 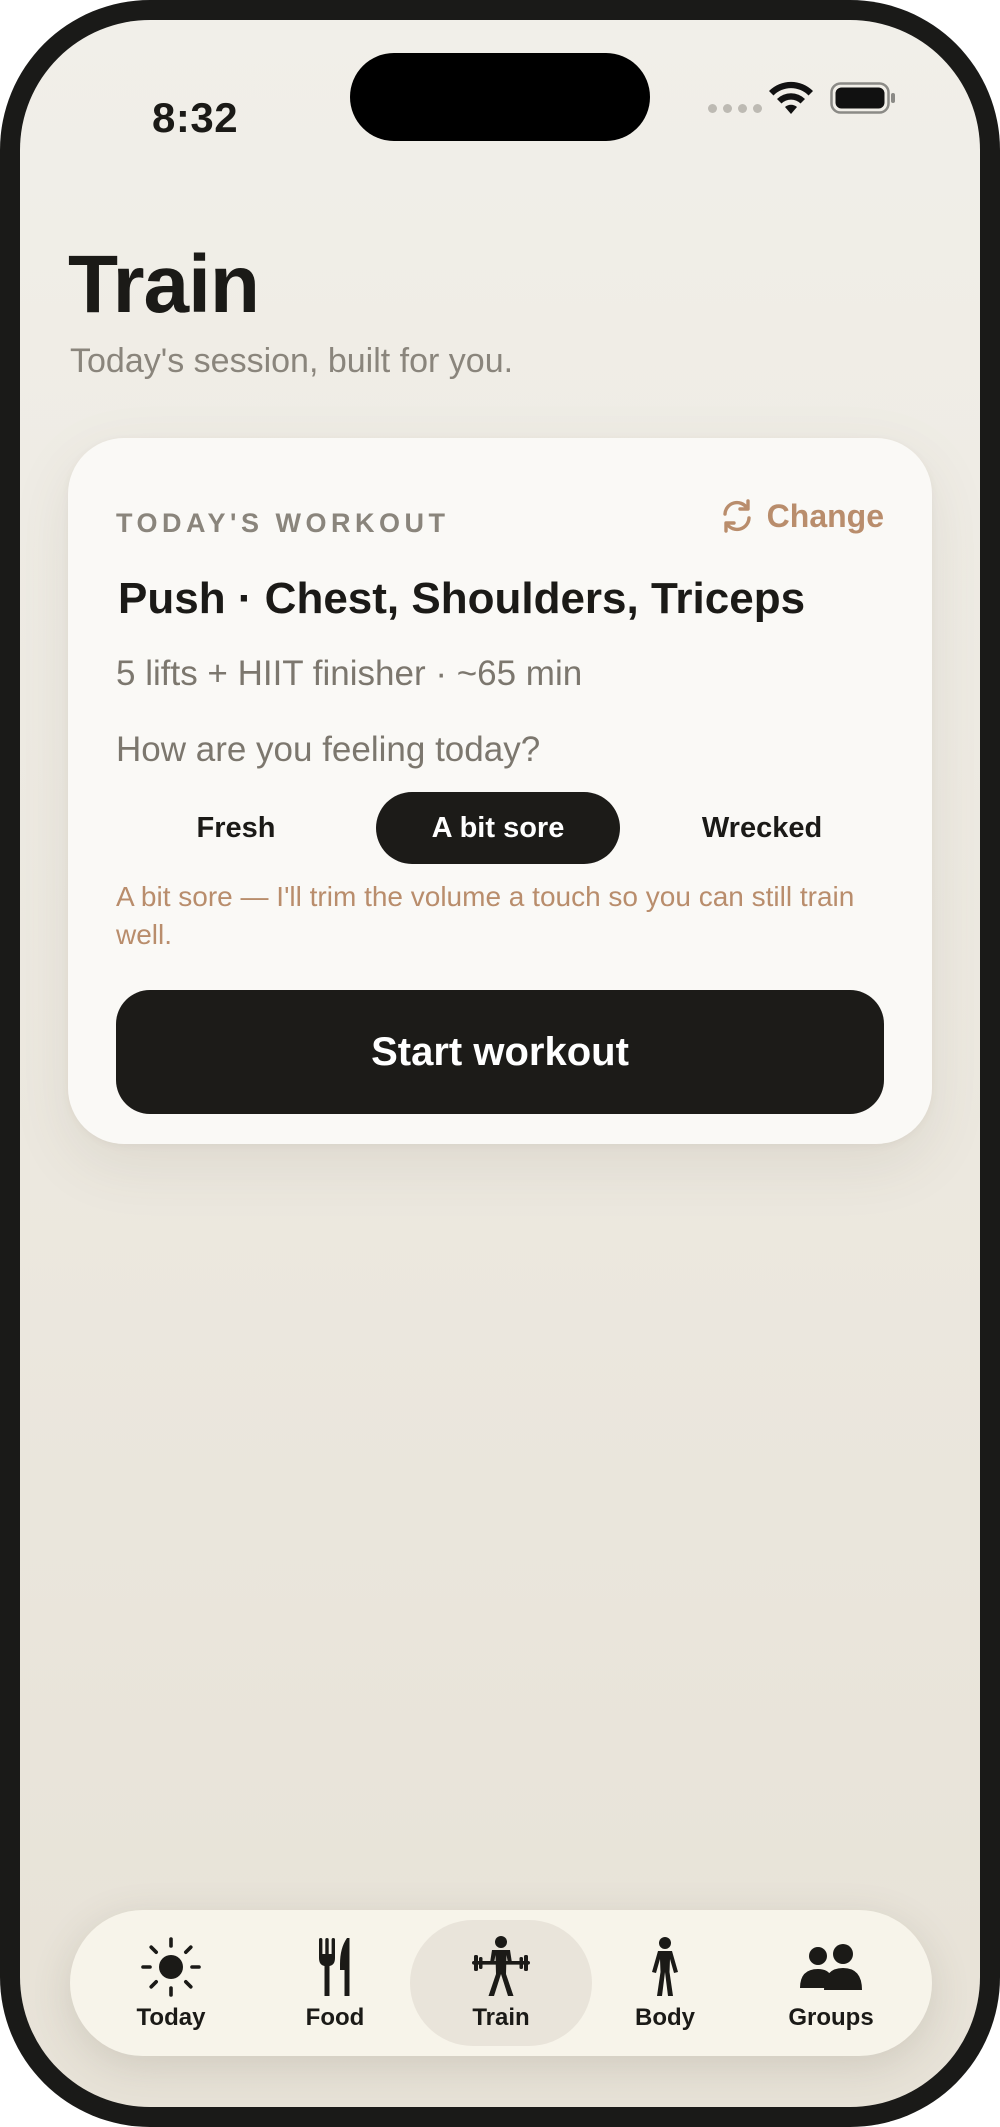 What do you see at coordinates (335, 2017) in the screenshot?
I see `tab-label-food: Food` at bounding box center [335, 2017].